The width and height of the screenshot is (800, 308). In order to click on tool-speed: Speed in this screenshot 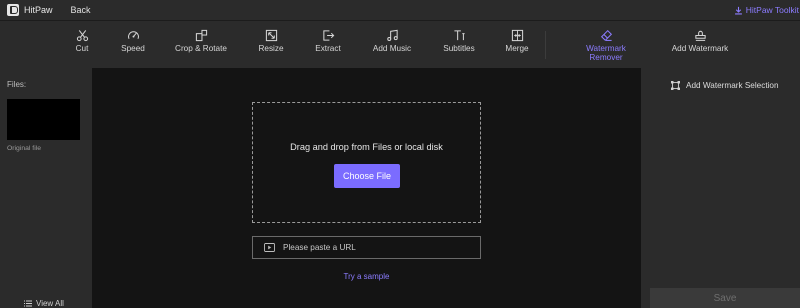, I will do `click(133, 45)`.